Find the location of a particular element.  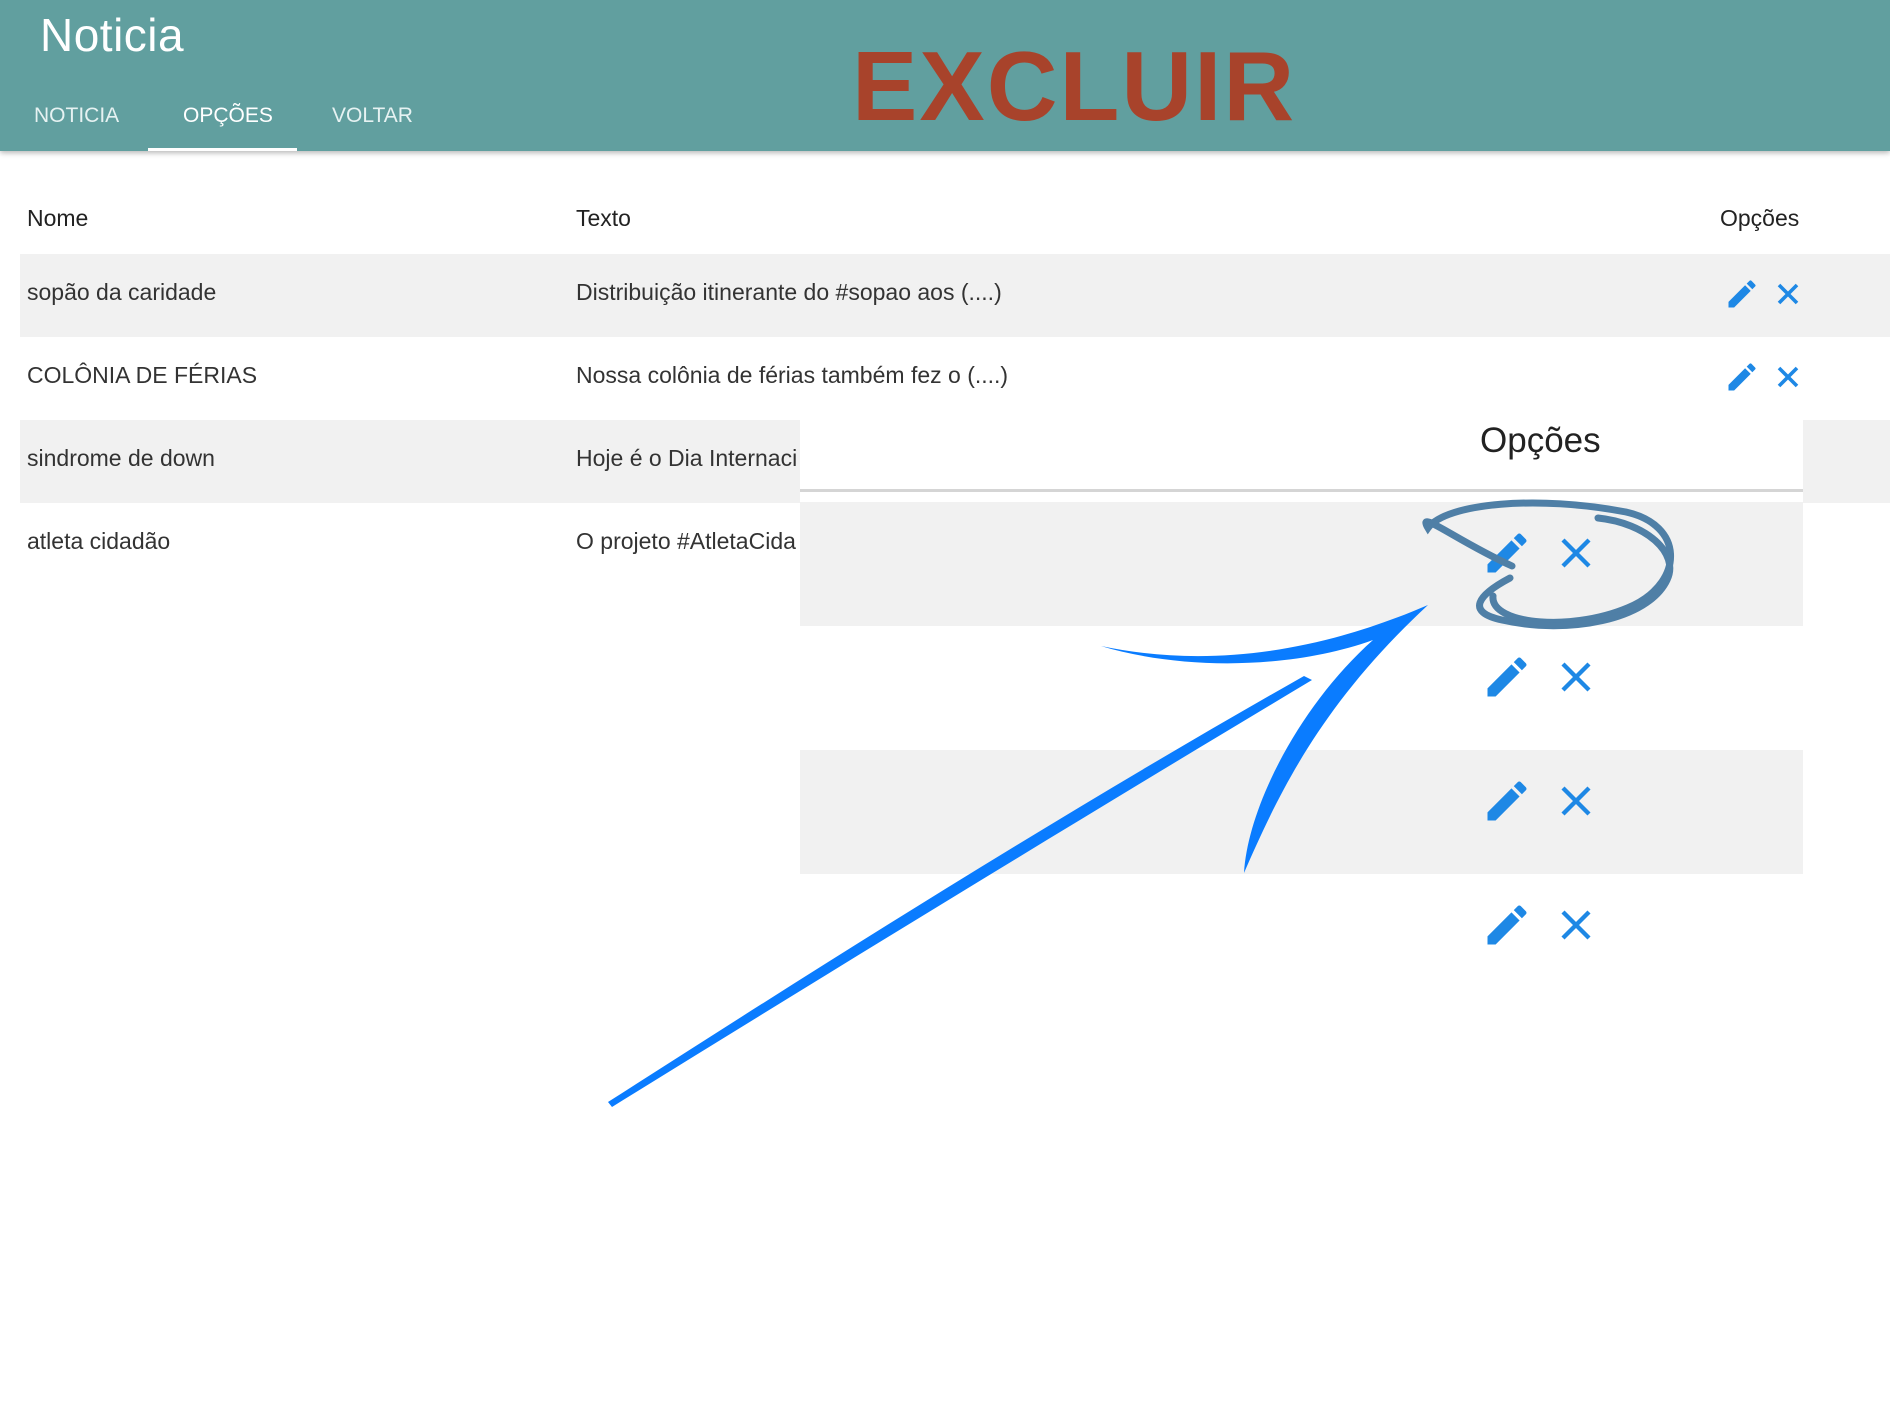

column-header-text: Texto is located at coordinates (603, 218).